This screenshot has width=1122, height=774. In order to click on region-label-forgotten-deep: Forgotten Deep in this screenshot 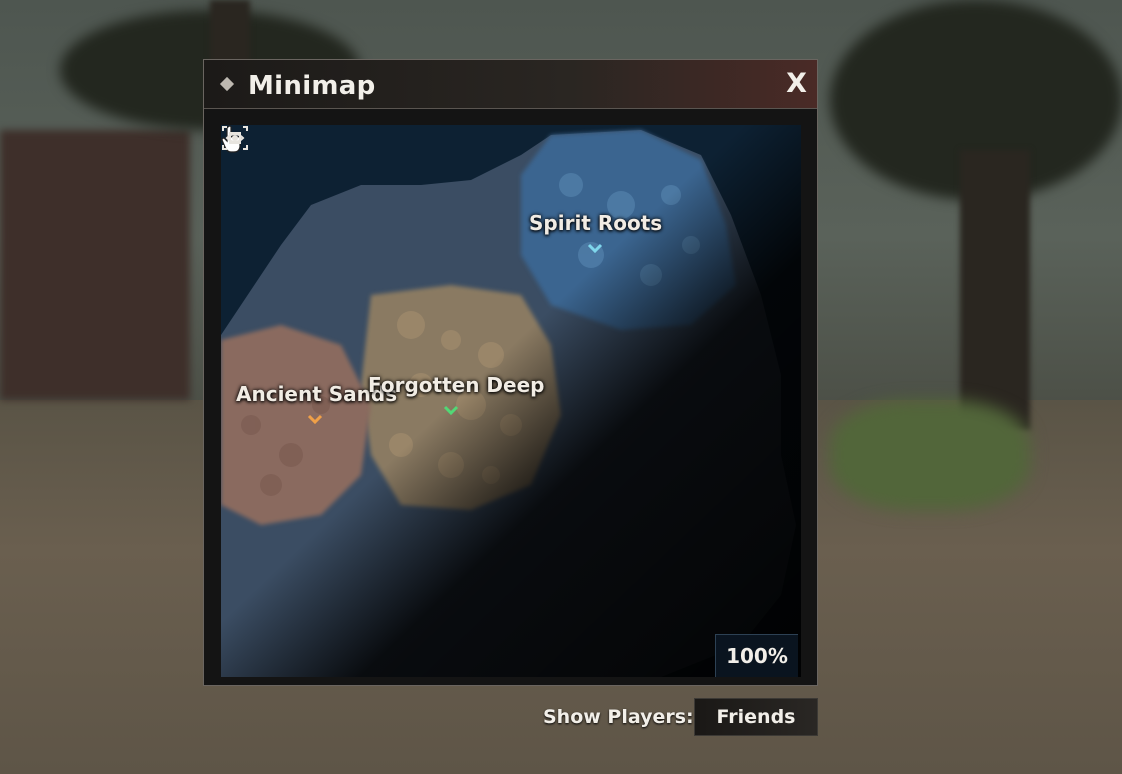, I will do `click(456, 385)`.